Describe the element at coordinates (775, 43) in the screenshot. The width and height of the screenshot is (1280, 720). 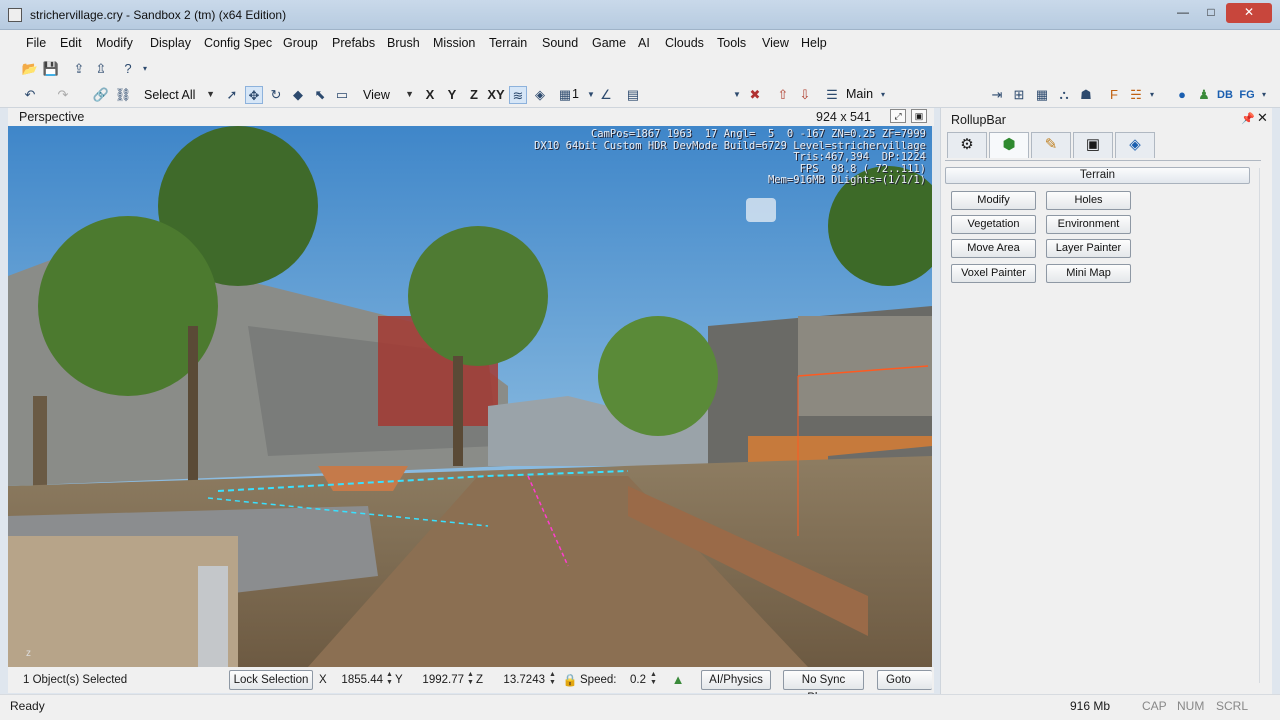
I see `menu-view: View` at that location.